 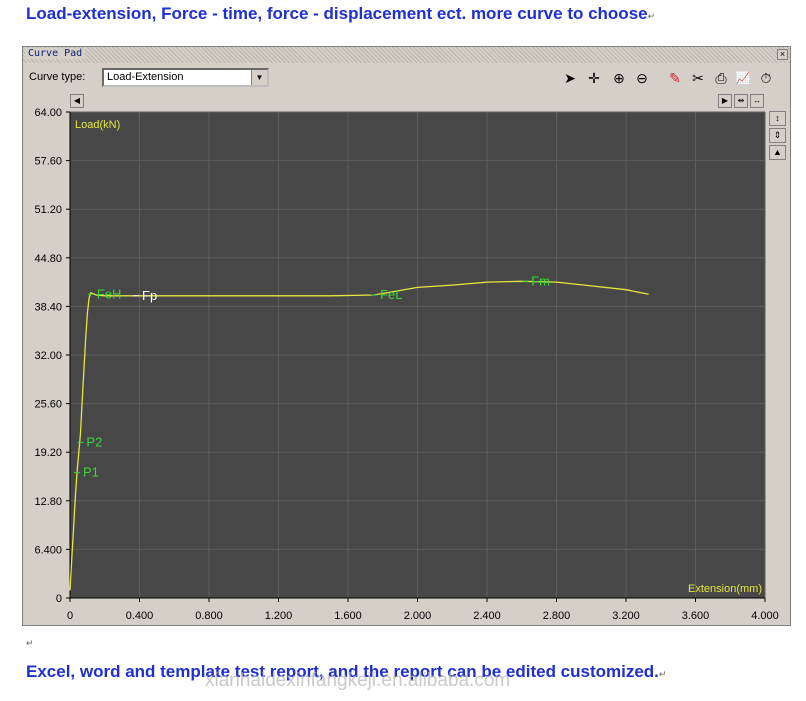 What do you see at coordinates (48, 210) in the screenshot?
I see `y-tick-label: 51.20` at bounding box center [48, 210].